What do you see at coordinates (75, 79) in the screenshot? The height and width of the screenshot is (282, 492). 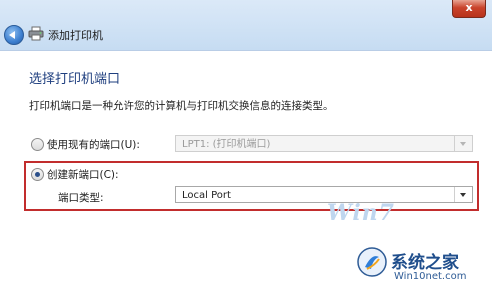 I see `page-title: 选择打印机端口` at bounding box center [75, 79].